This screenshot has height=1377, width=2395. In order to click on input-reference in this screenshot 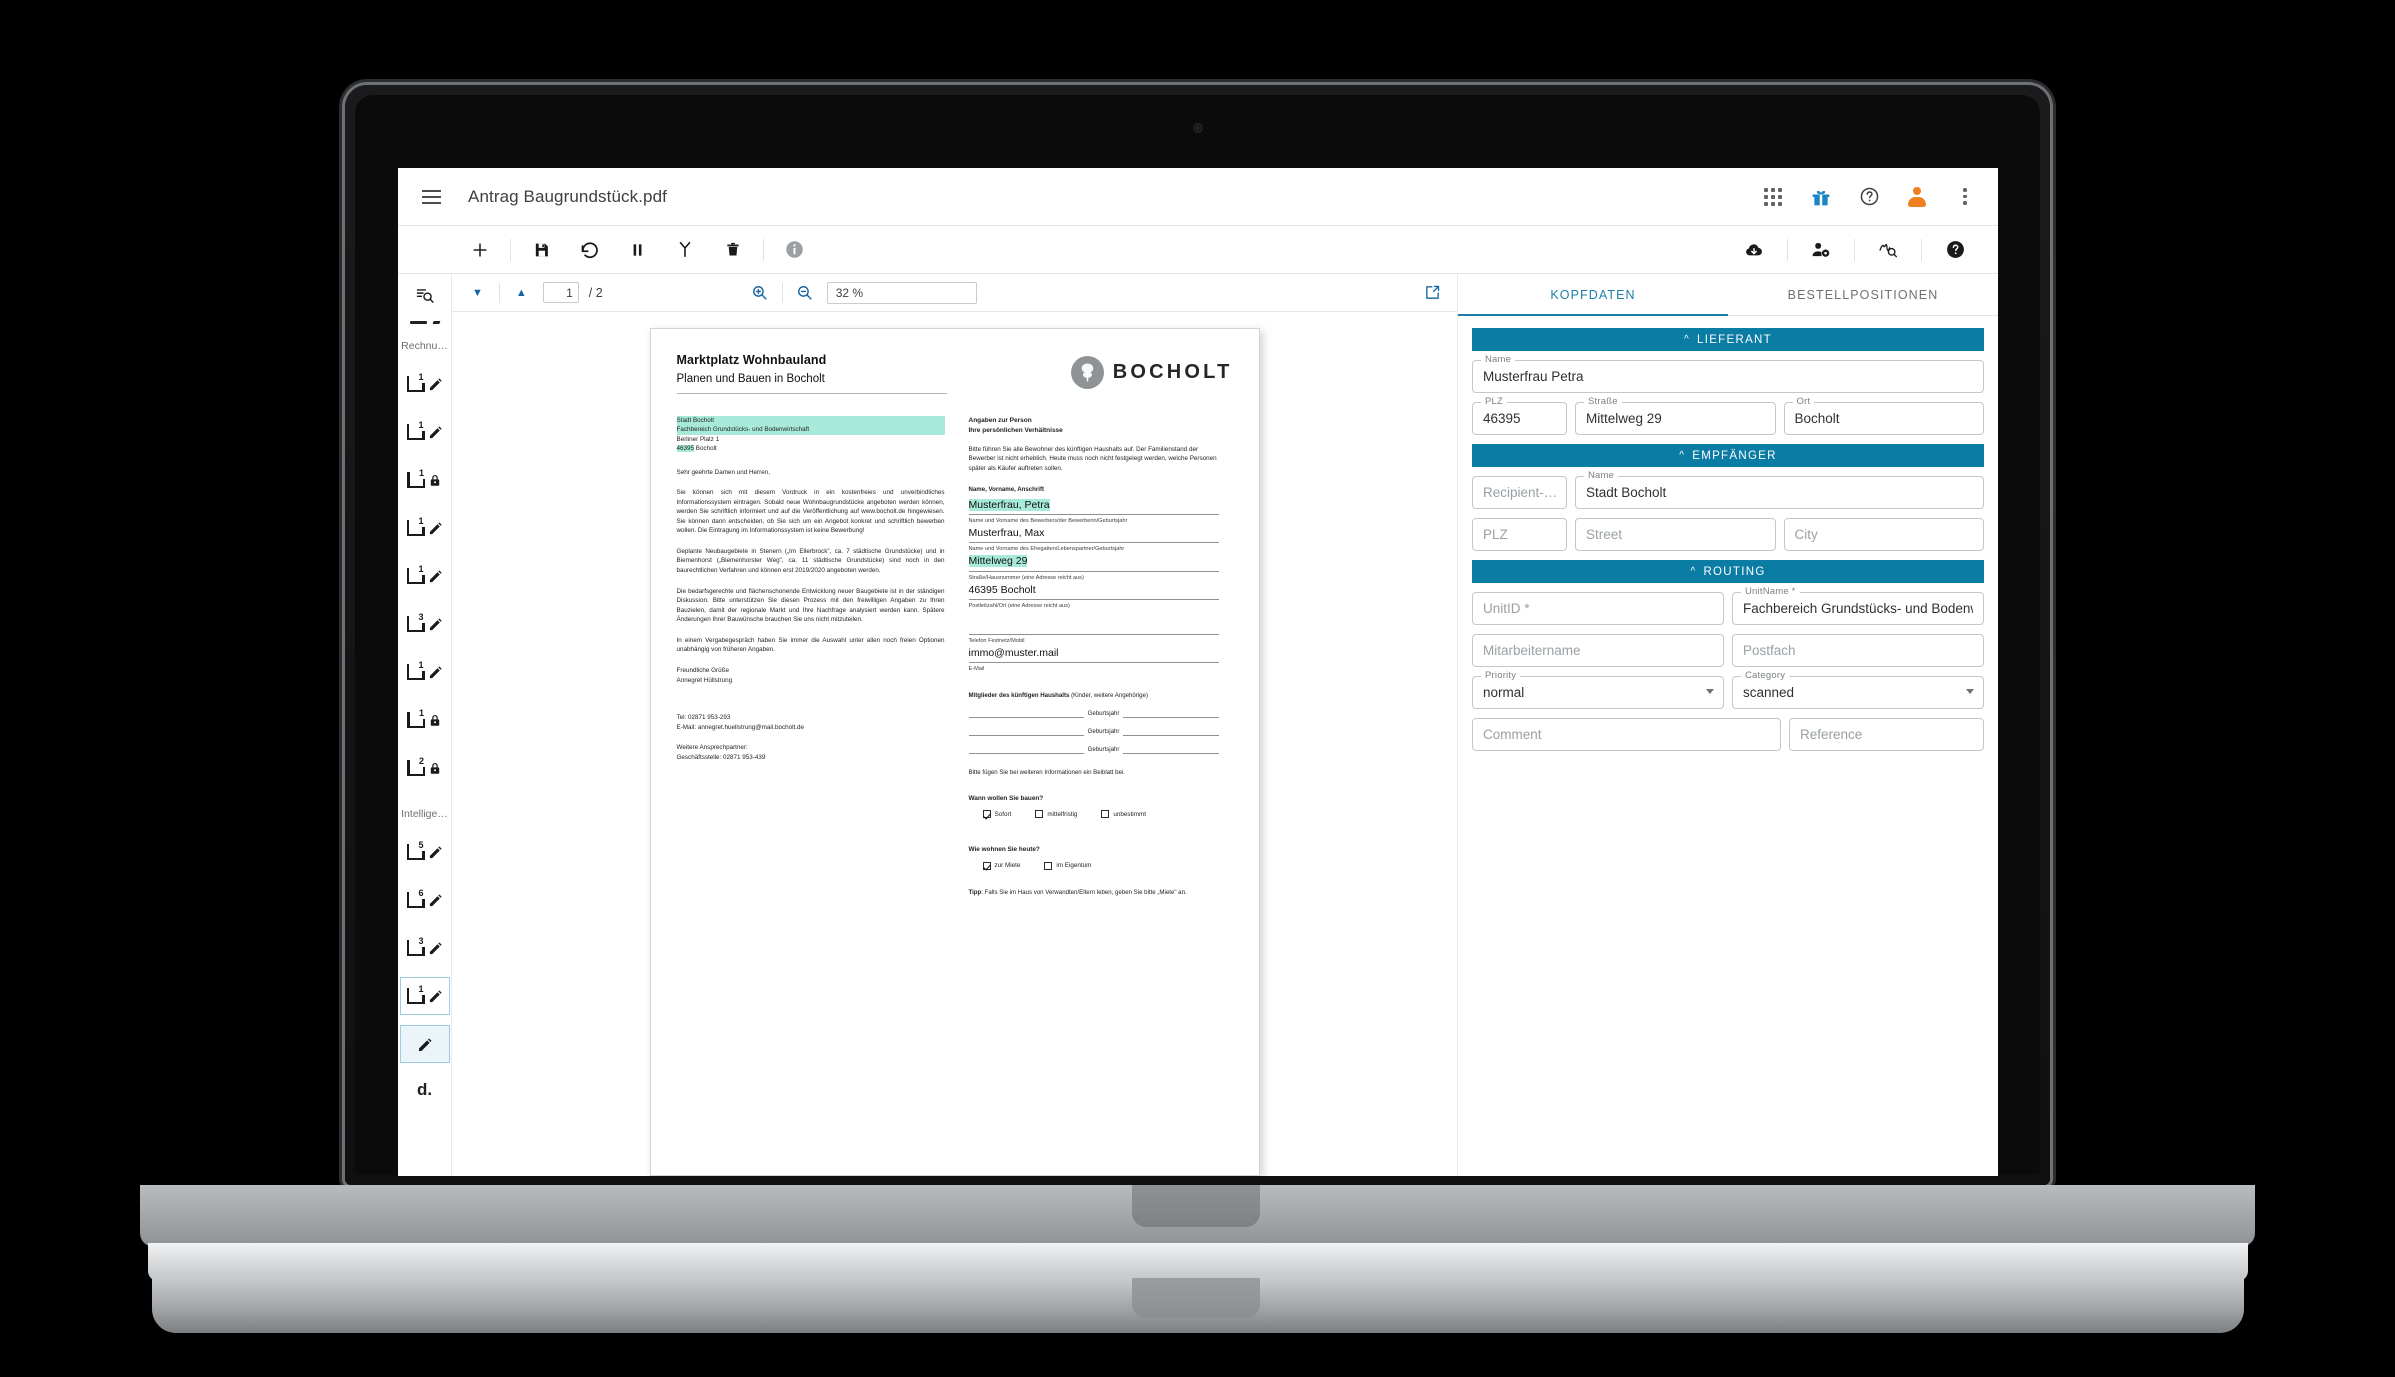, I will do `click(1886, 734)`.